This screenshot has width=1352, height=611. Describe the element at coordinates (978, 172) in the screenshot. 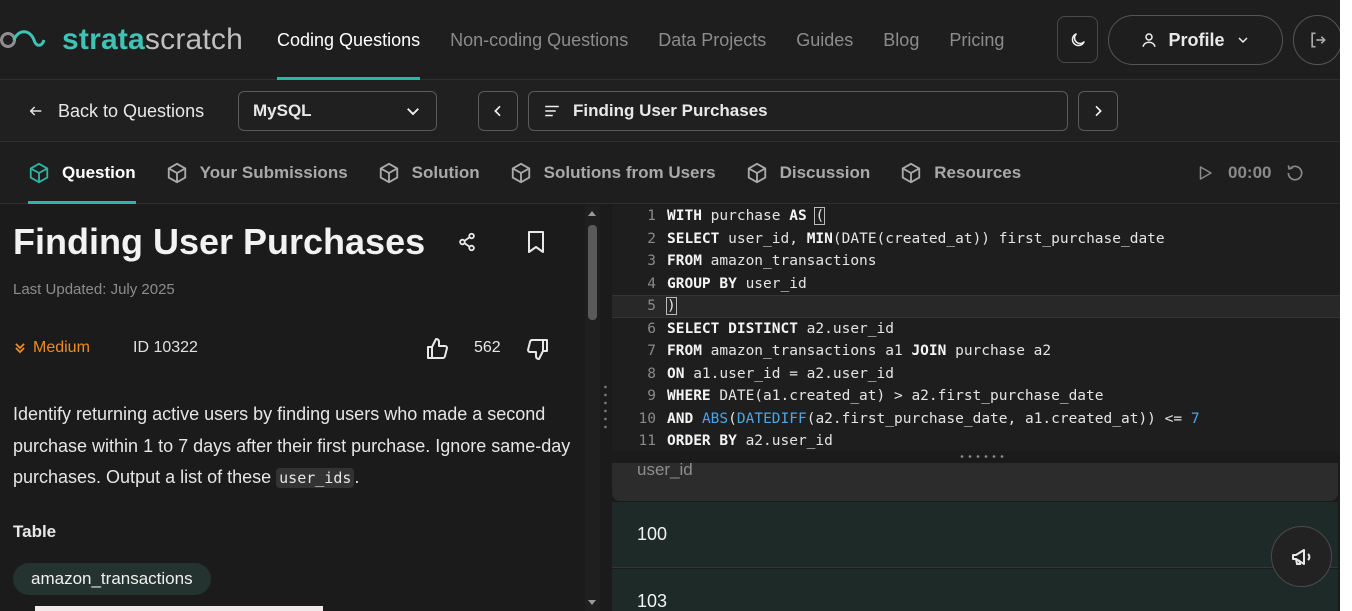

I see `tab-resources-label: Resources` at that location.